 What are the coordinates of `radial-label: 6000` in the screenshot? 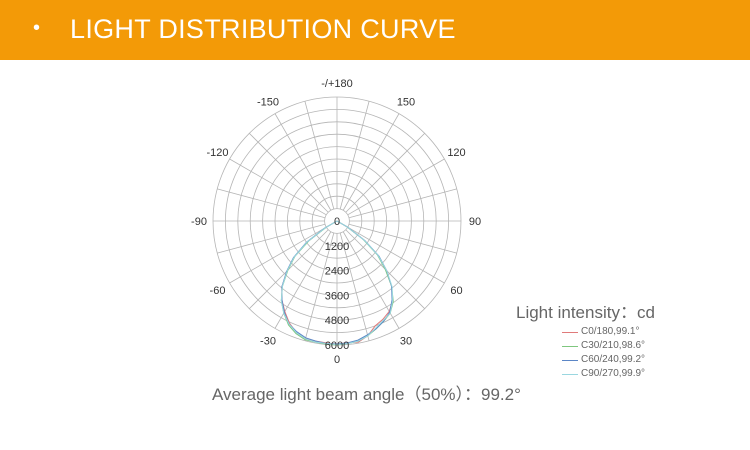 It's located at (337, 346).